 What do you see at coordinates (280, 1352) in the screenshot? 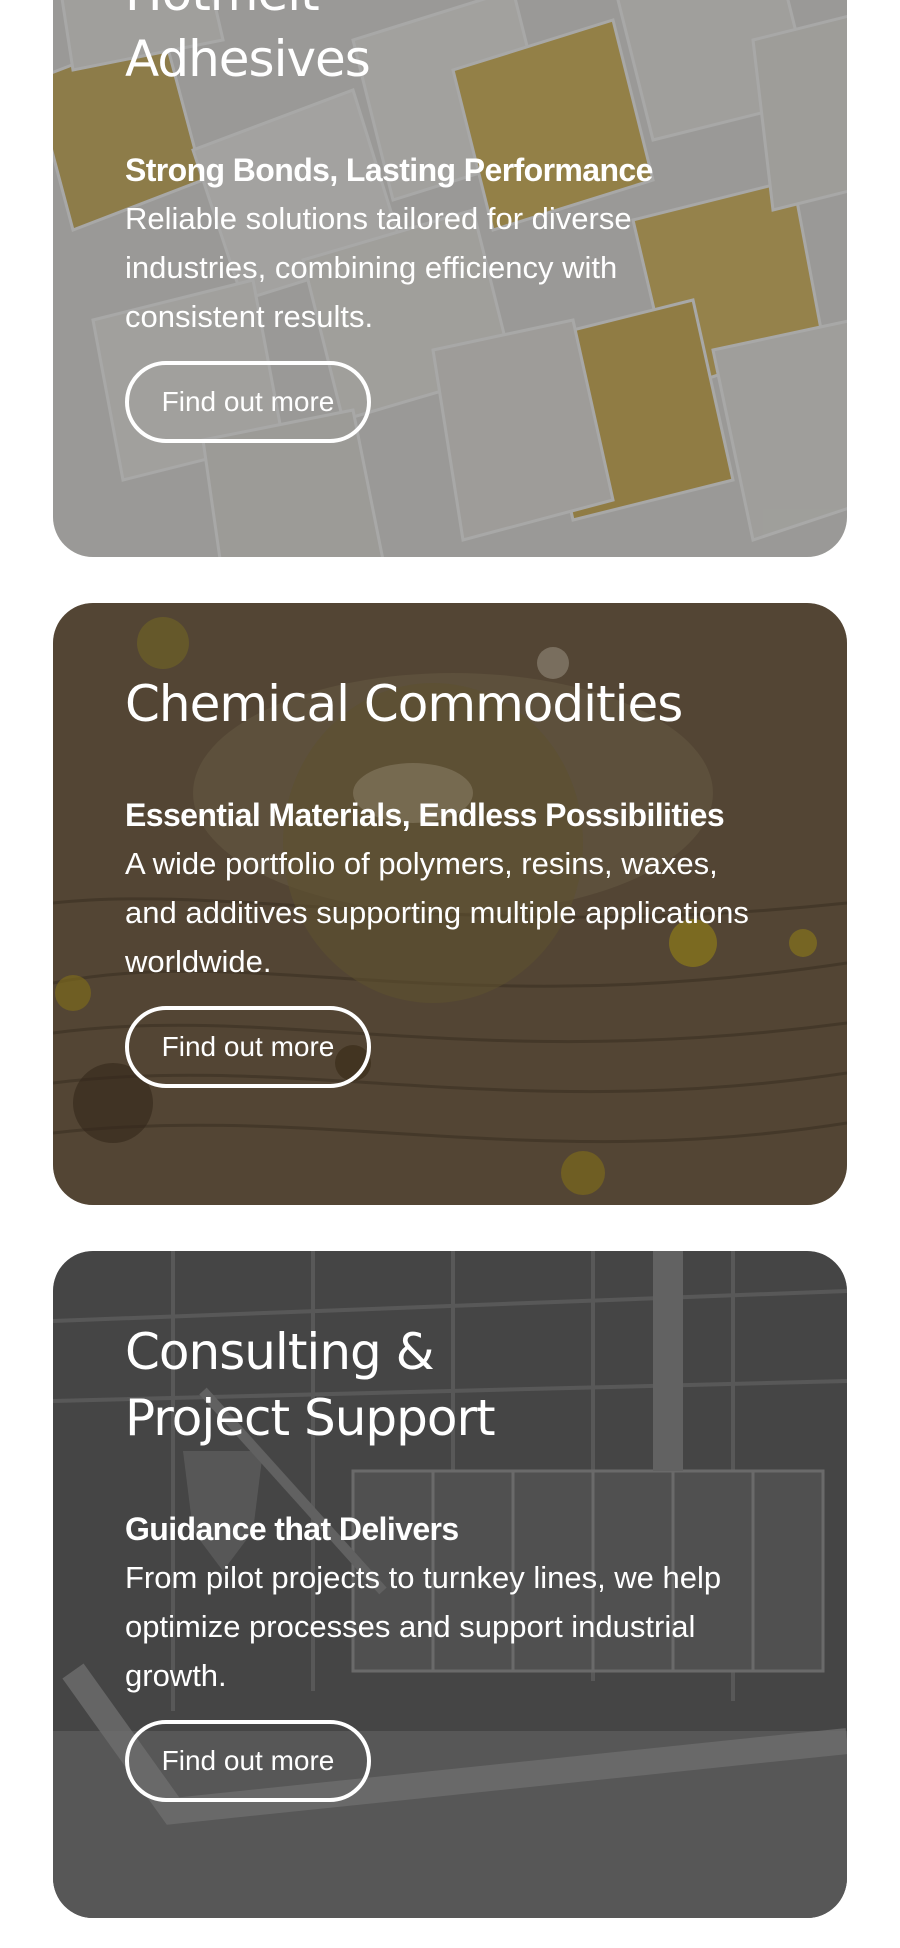
I see `card-title-line-1: Consulting &` at bounding box center [280, 1352].